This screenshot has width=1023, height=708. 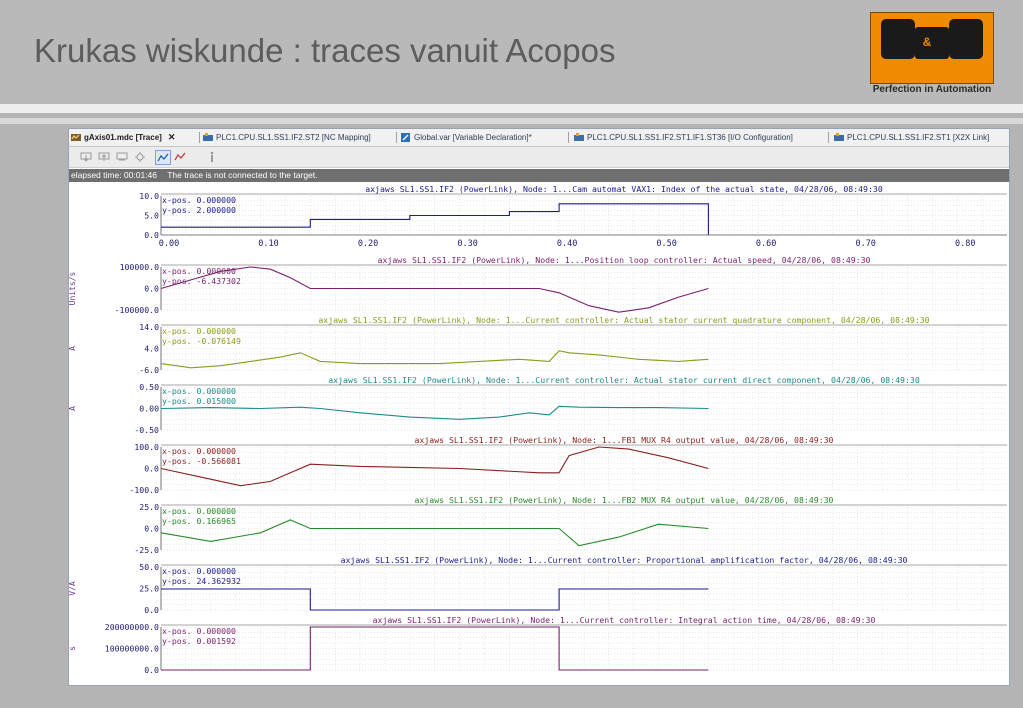 I want to click on tab-nc-mapping: PLC1.CPU.SL1.SS1.IF2.ST2 [NC Mapping], so click(x=287, y=137).